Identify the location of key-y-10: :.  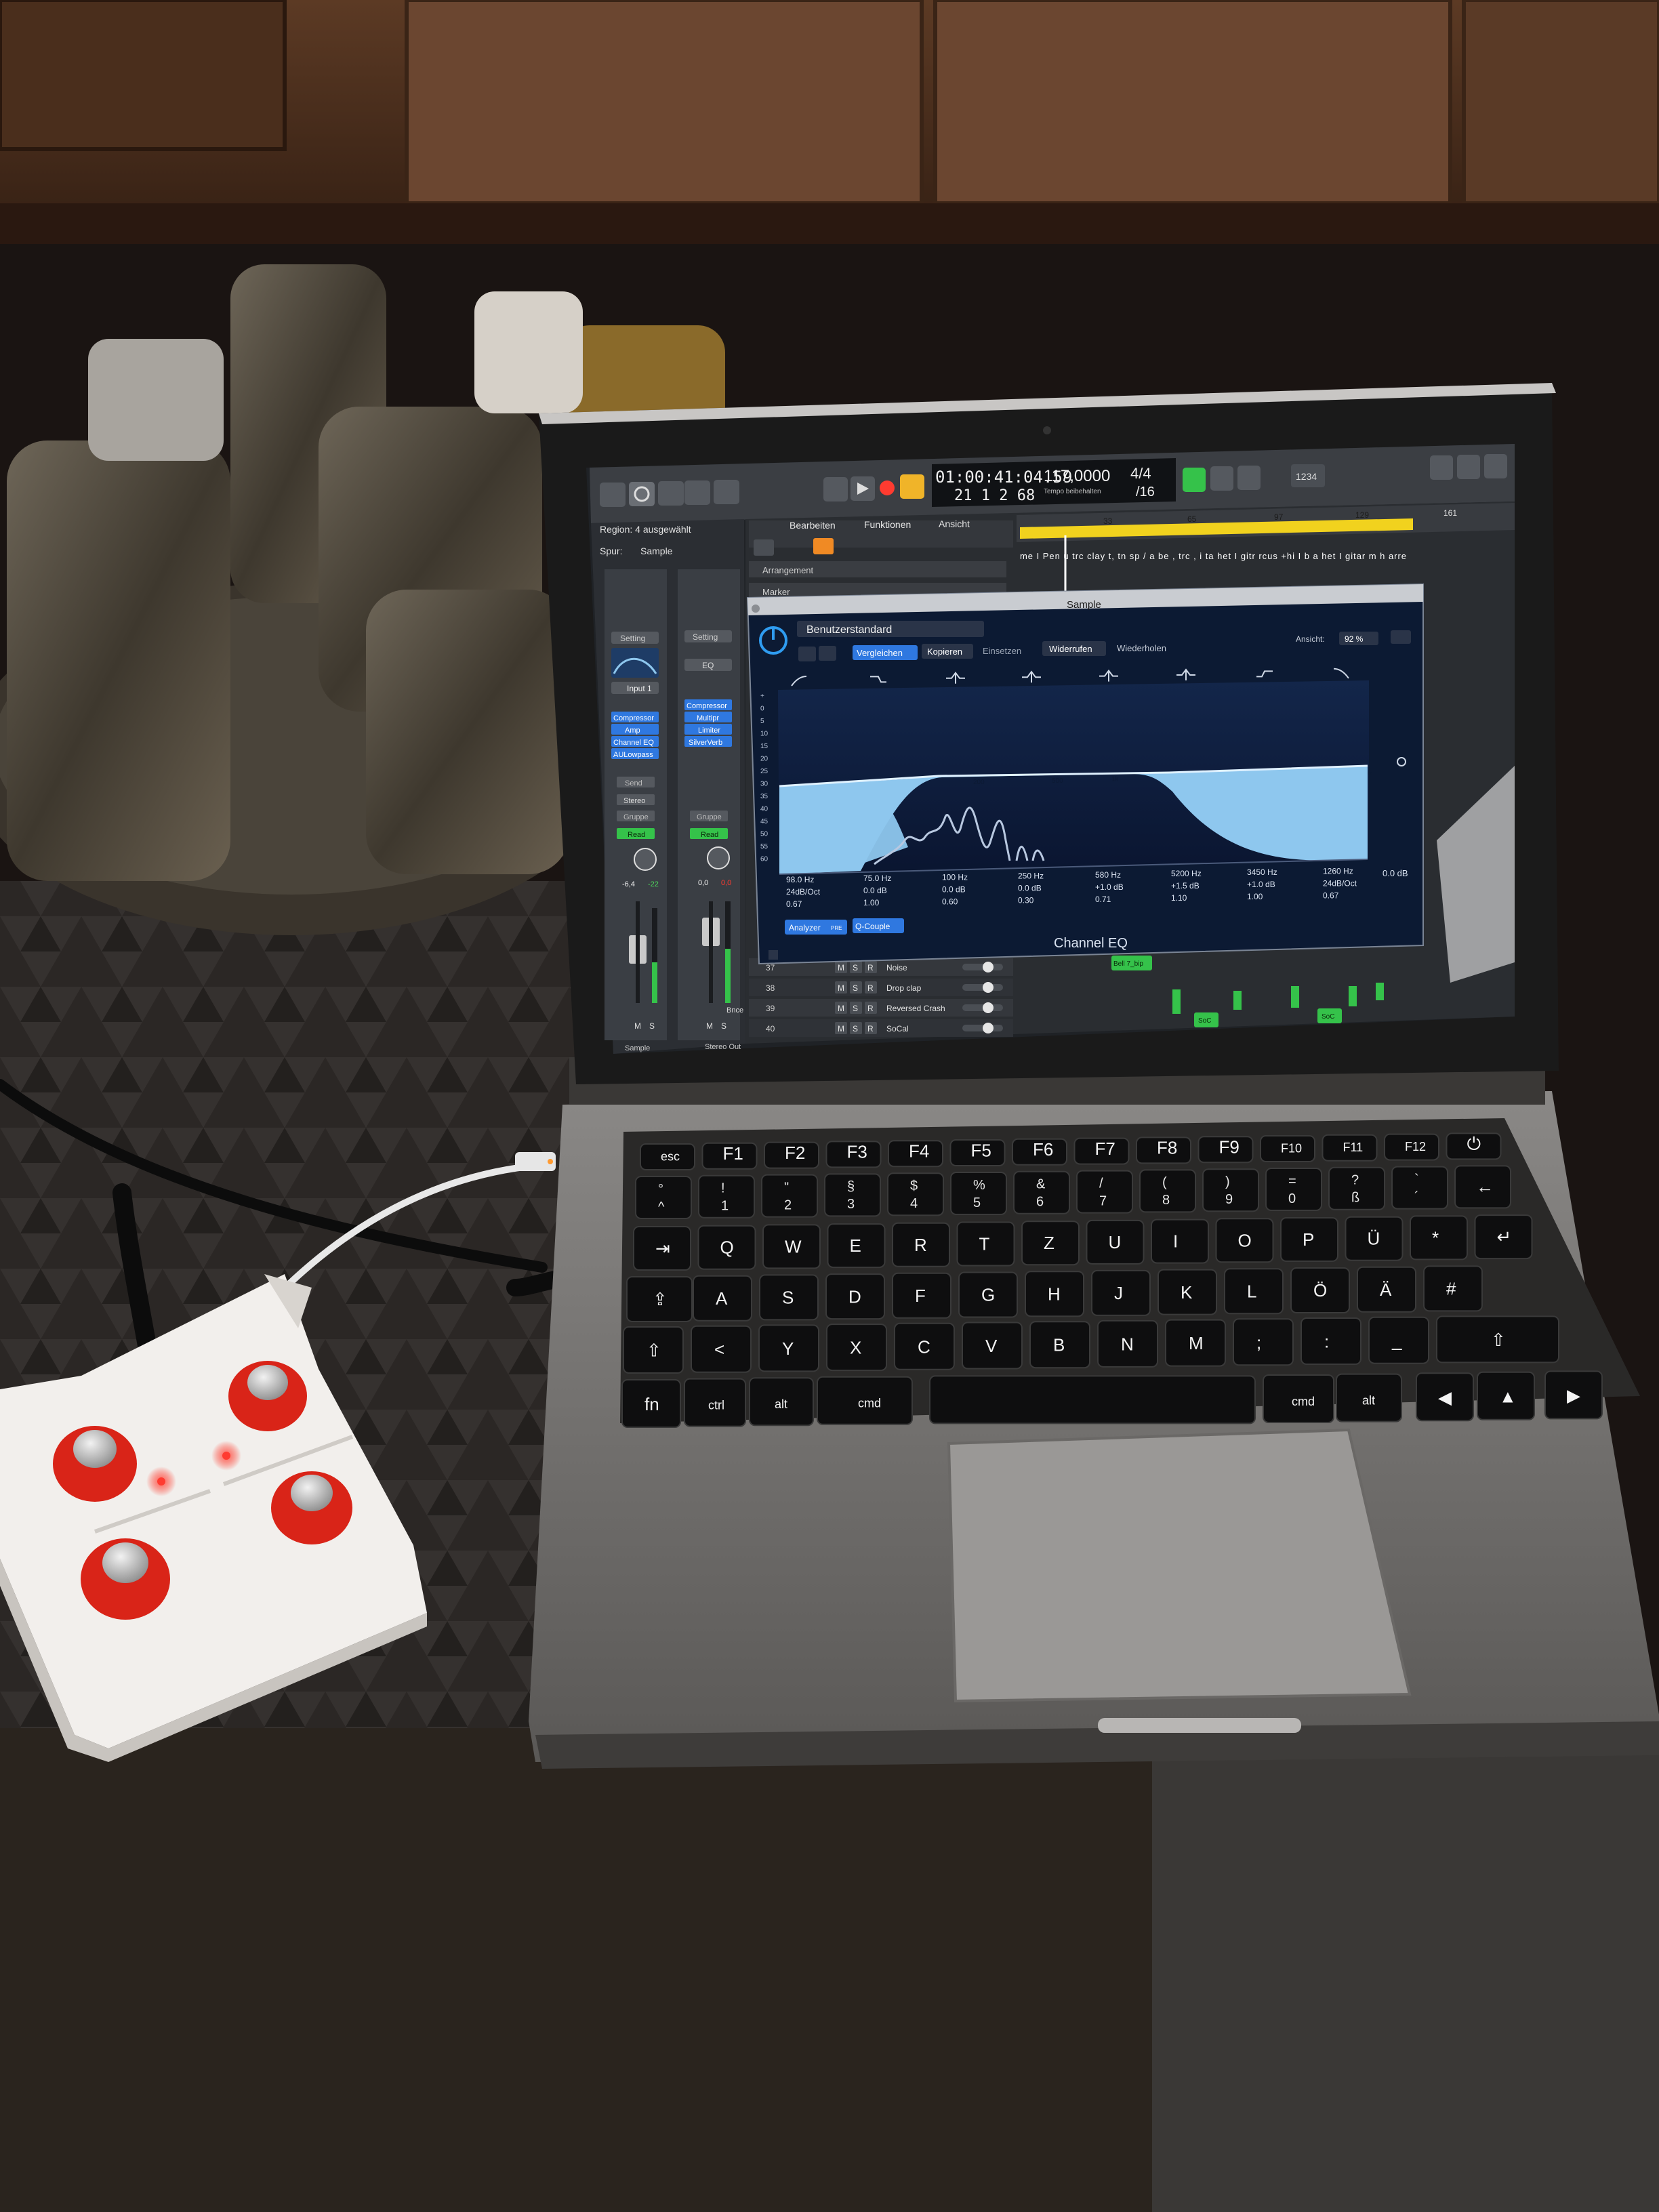
(1330, 1341).